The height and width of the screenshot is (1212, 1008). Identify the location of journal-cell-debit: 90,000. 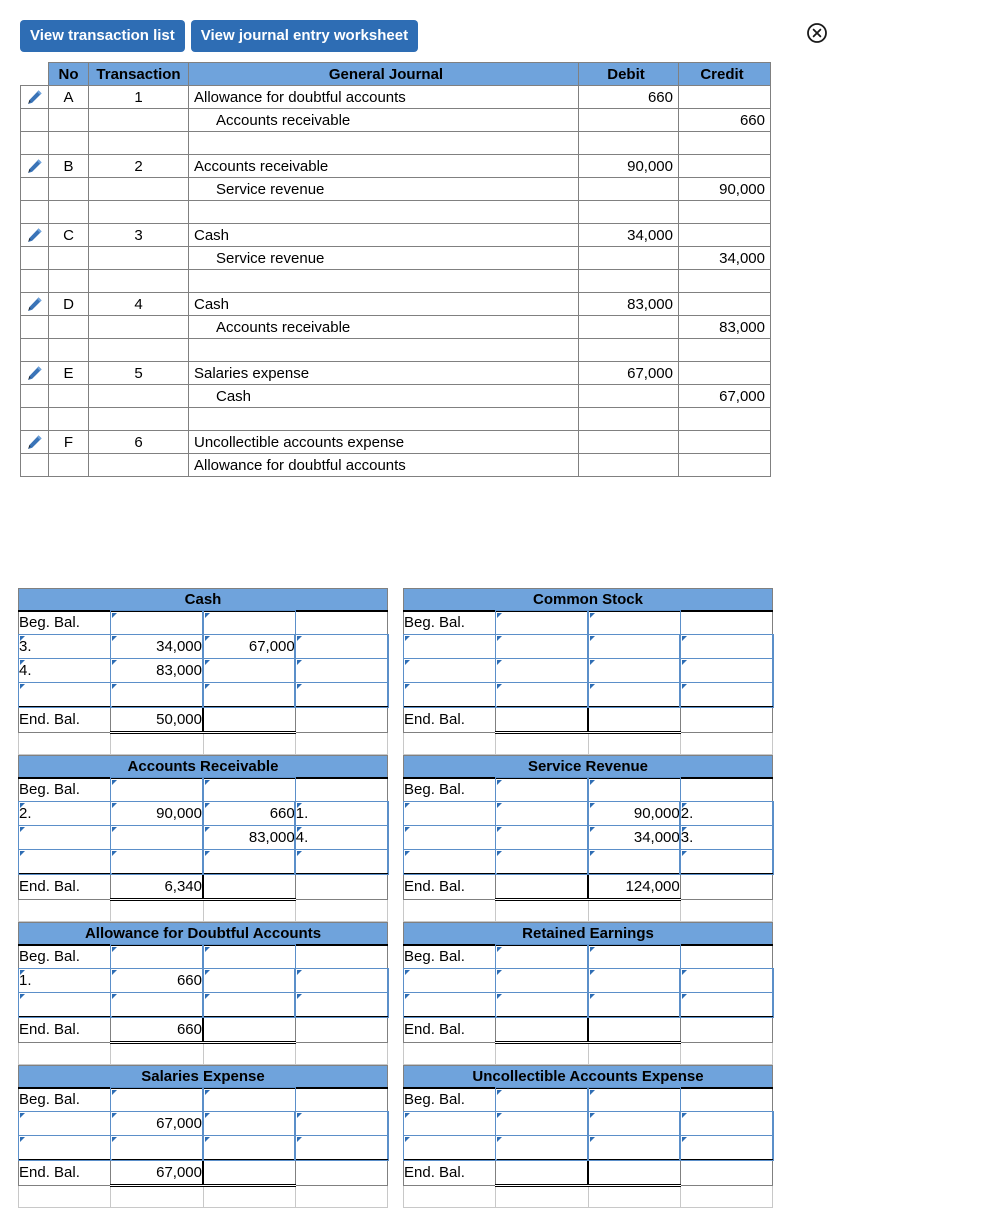
(628, 166).